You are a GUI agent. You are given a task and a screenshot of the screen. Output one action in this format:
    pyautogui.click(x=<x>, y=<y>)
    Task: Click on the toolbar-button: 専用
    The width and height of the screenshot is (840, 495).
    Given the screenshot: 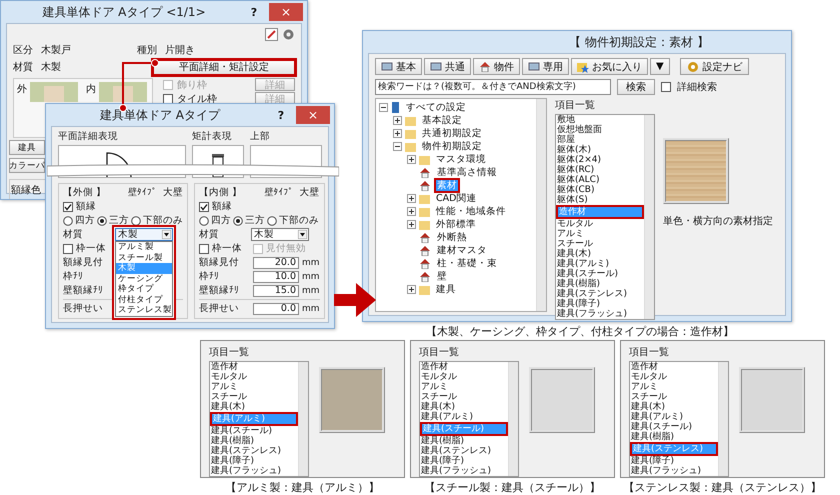 What is the action you would take?
    pyautogui.click(x=545, y=66)
    